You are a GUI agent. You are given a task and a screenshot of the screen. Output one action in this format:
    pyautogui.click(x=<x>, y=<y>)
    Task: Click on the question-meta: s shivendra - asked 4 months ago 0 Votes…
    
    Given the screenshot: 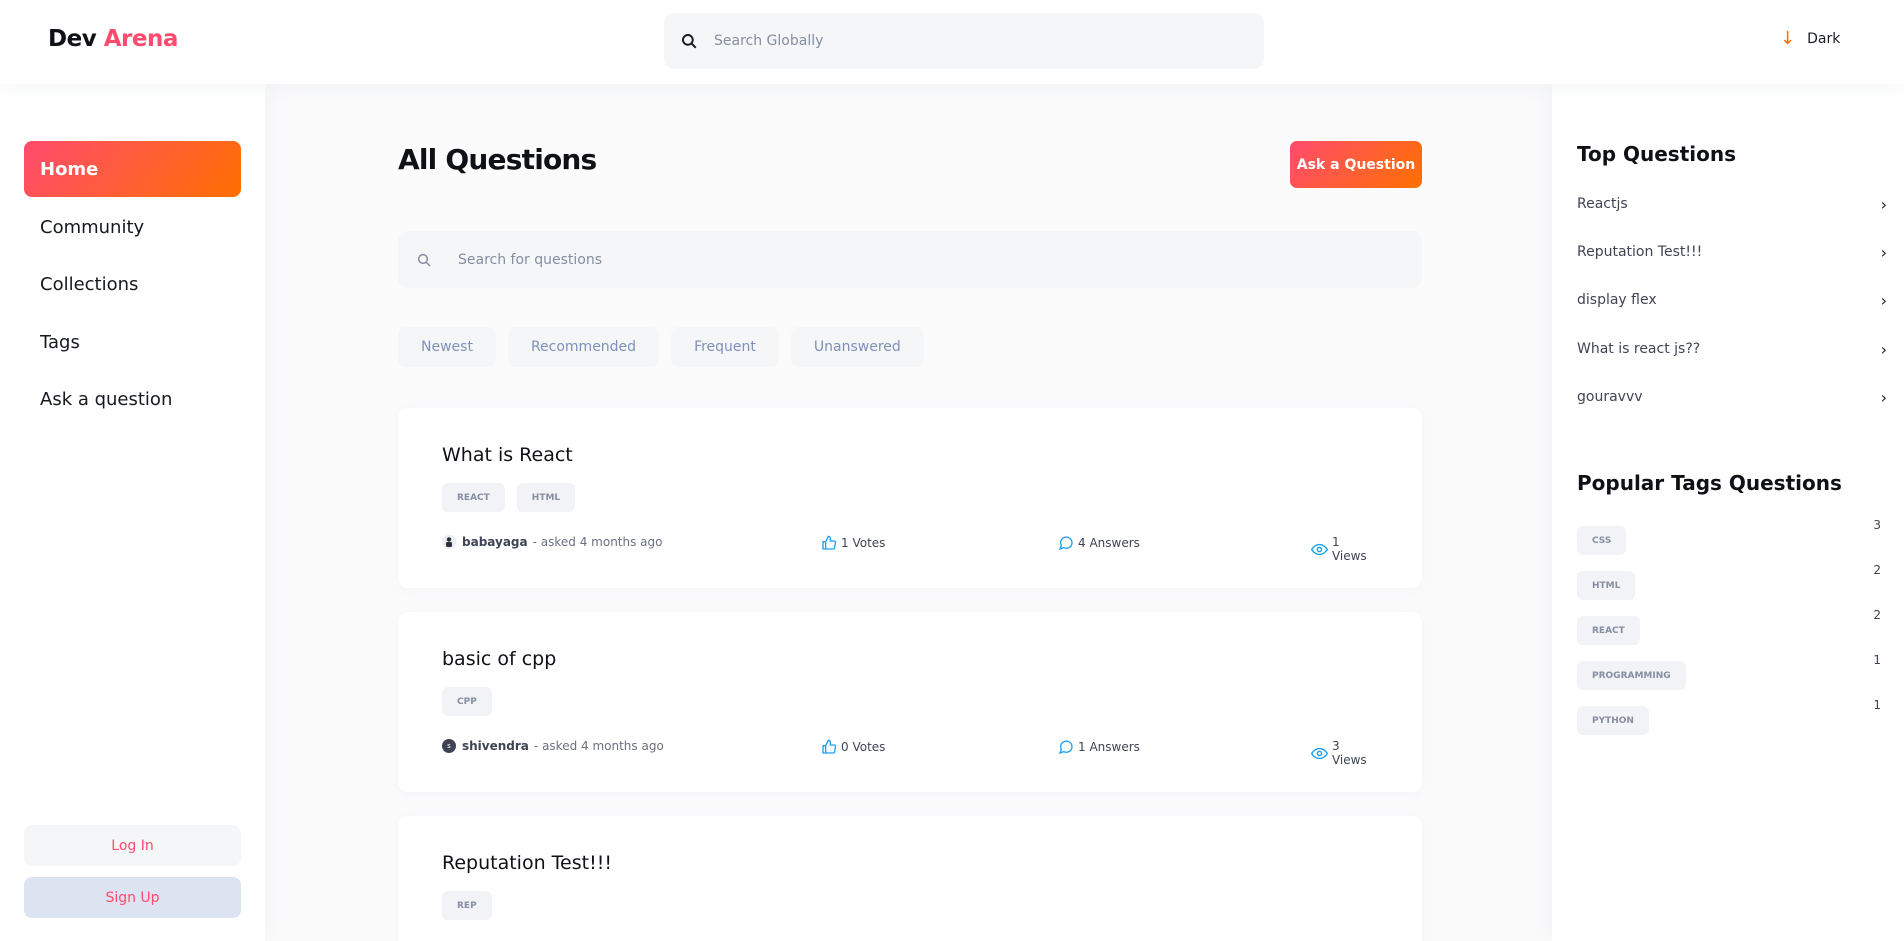 What is the action you would take?
    pyautogui.click(x=910, y=753)
    